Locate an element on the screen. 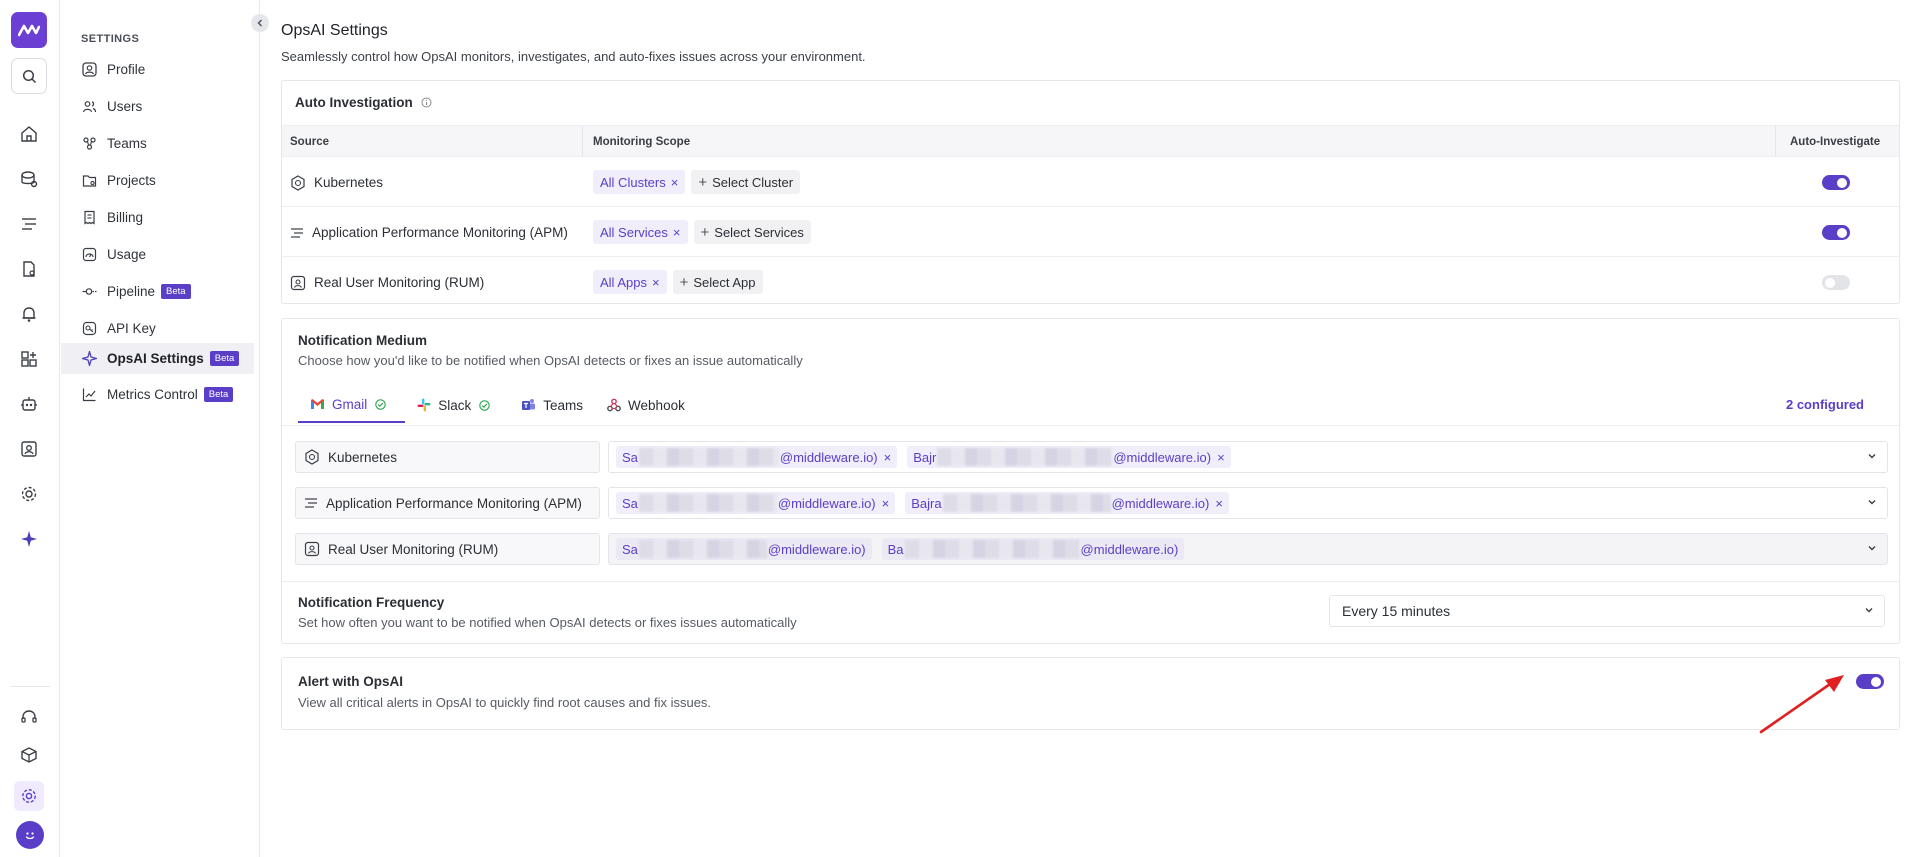  recipient-select: Sa @middleware.io) × Bajra @middleware.io) × is located at coordinates (1248, 503).